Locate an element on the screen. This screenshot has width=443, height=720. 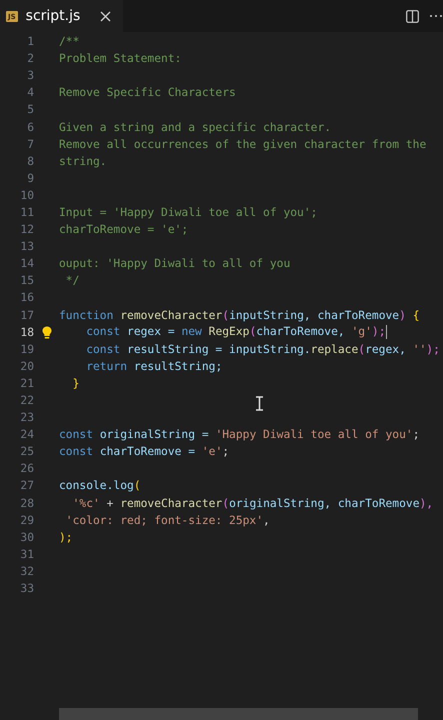
line-number: 18 is located at coordinates (26, 332).